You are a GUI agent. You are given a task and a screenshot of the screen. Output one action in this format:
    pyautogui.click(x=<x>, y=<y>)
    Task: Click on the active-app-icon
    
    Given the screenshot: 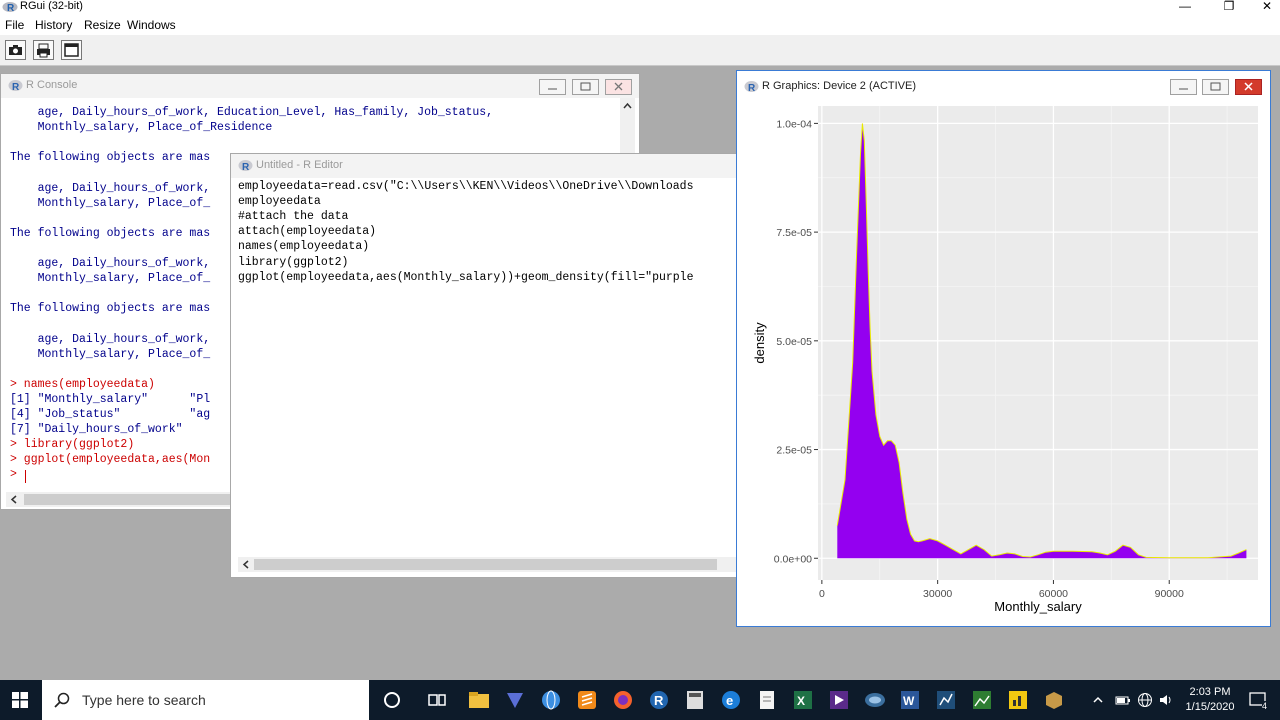 What is the action you would take?
    pyautogui.click(x=875, y=700)
    